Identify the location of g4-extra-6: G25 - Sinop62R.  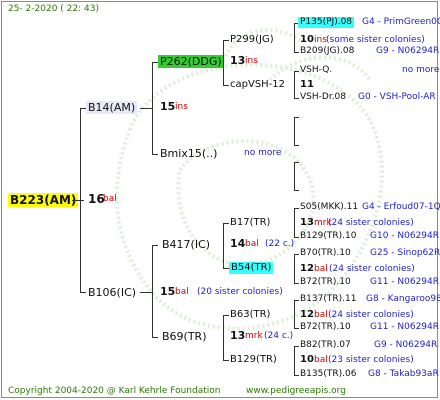
(405, 253).